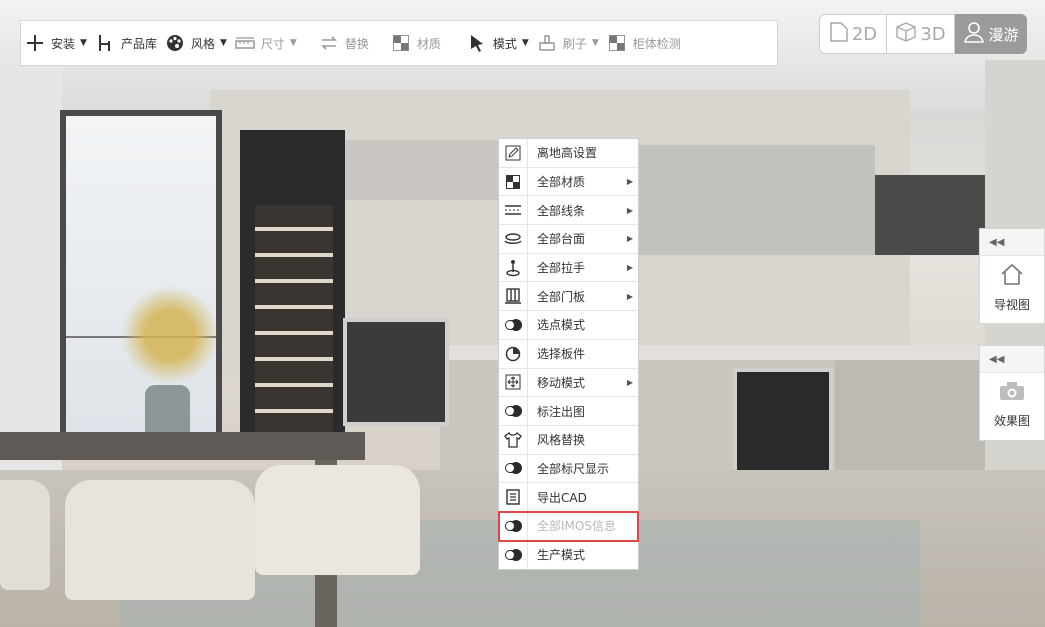 Image resolution: width=1045 pixels, height=627 pixels. Describe the element at coordinates (63, 43) in the screenshot. I see `toolbar-install-label: 安装` at that location.